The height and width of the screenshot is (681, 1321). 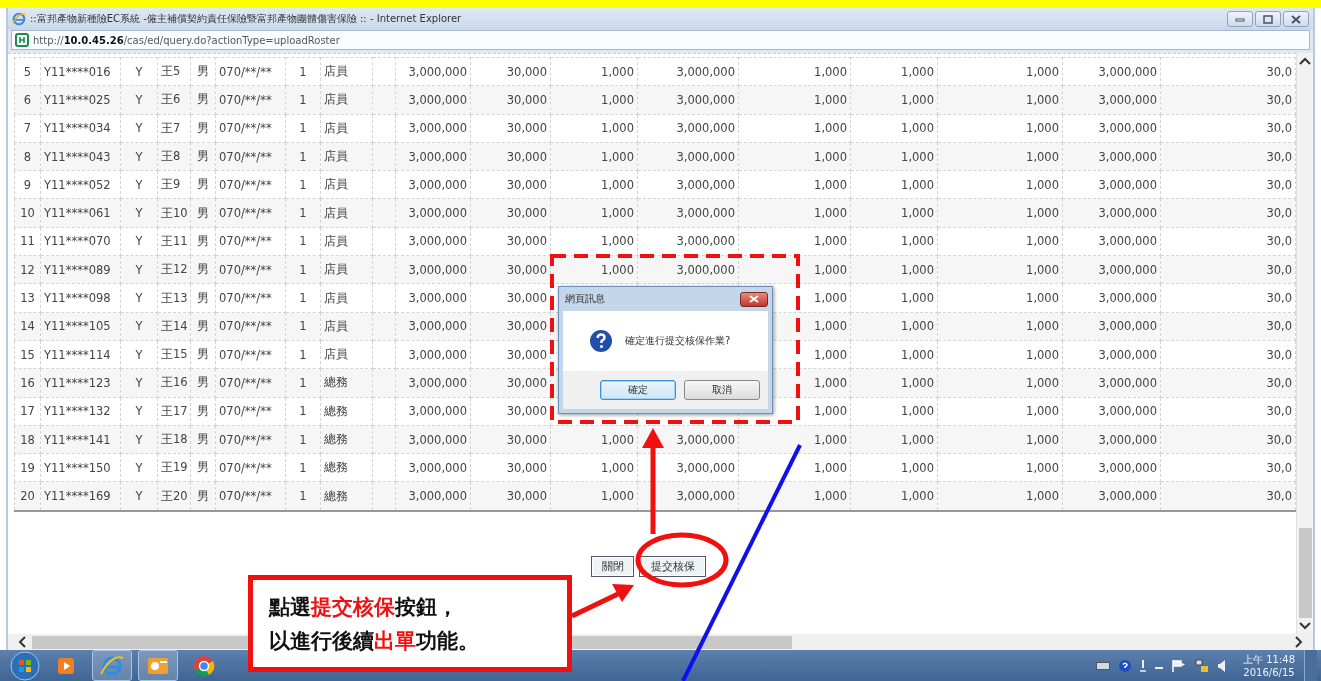 I want to click on table-cell: 5, so click(x=27, y=71).